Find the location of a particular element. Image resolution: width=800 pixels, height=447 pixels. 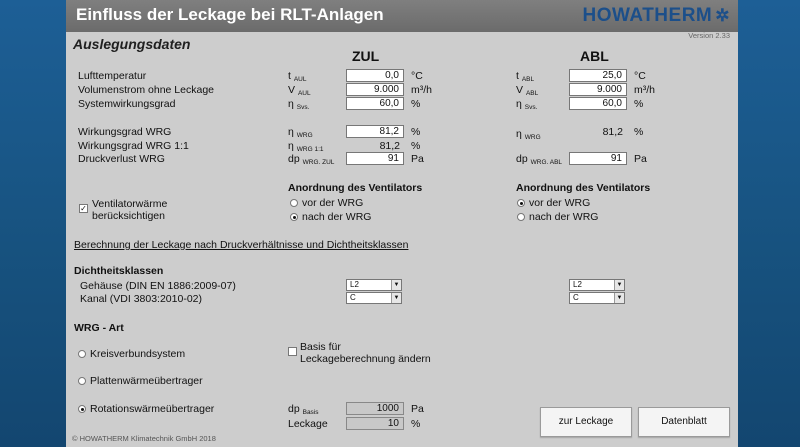

zul-eta-symbol: η Svs. is located at coordinates (299, 104).